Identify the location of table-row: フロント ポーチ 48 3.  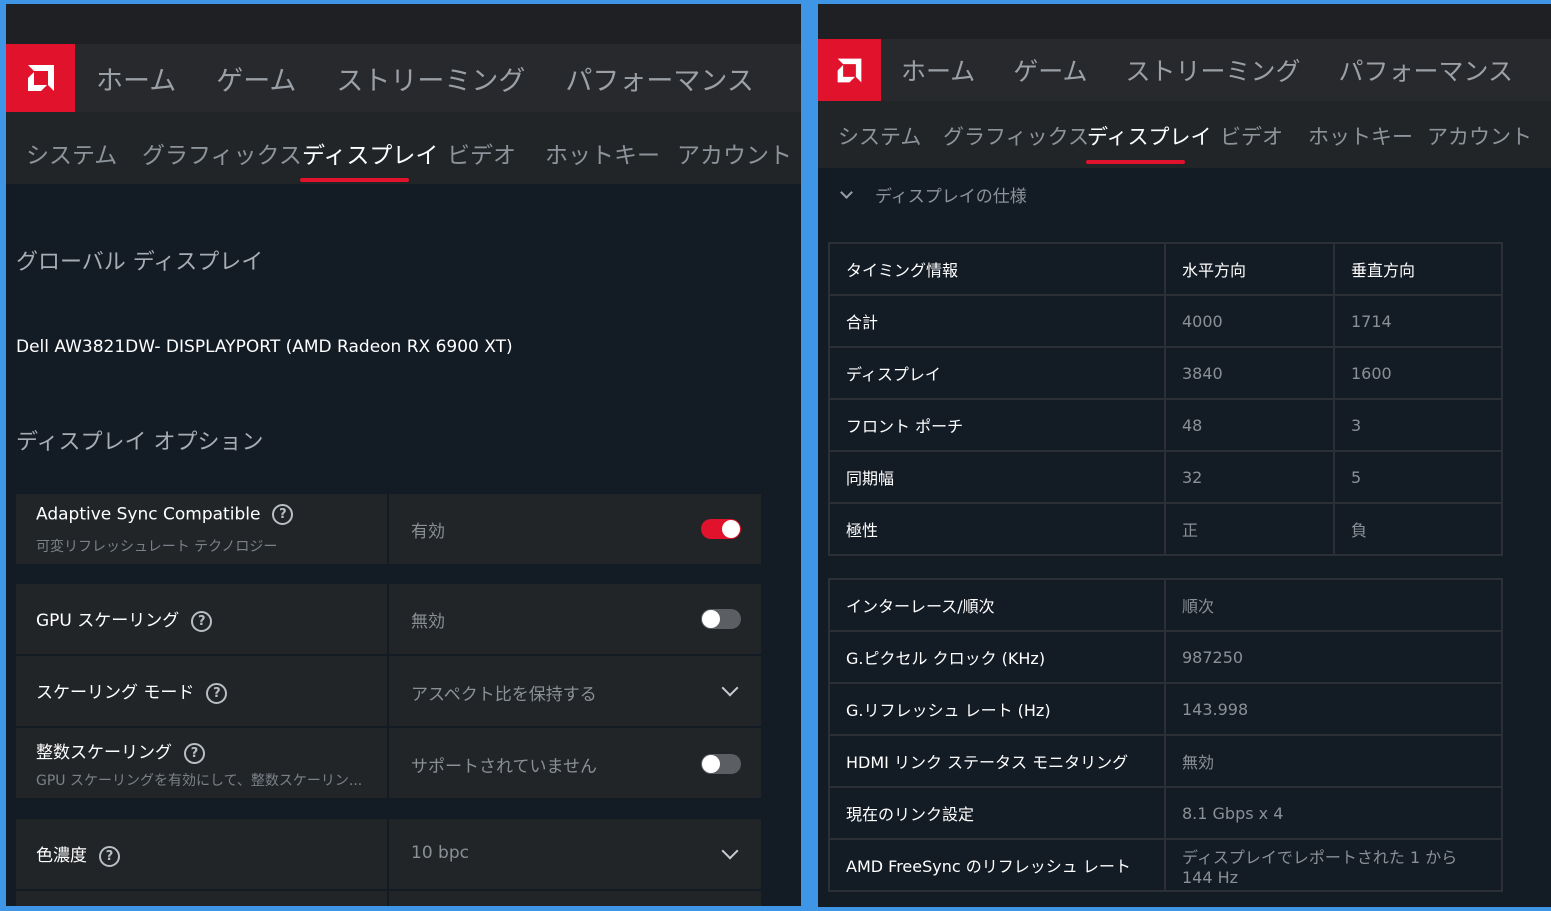
(1165, 425).